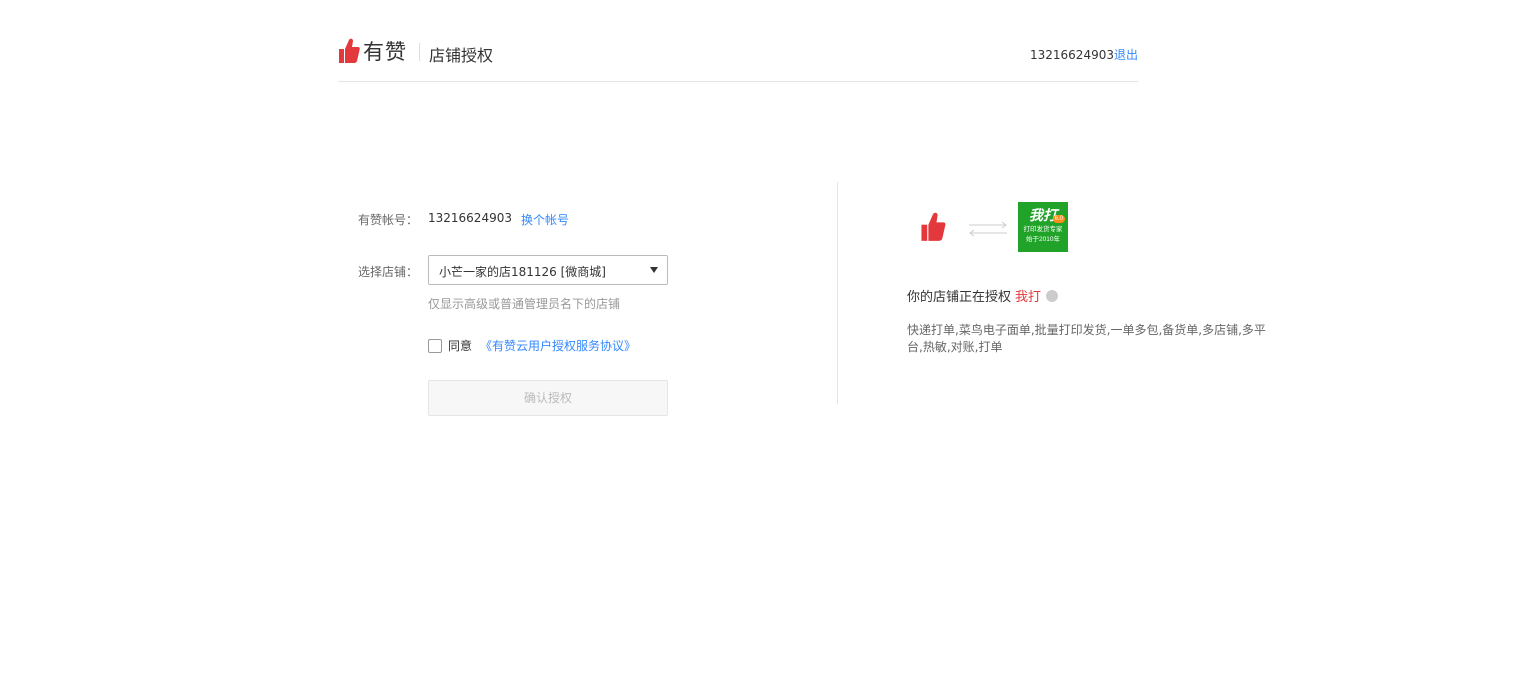 Image resolution: width=1534 pixels, height=678 pixels. What do you see at coordinates (460, 346) in the screenshot?
I see `agree-label: 同意` at bounding box center [460, 346].